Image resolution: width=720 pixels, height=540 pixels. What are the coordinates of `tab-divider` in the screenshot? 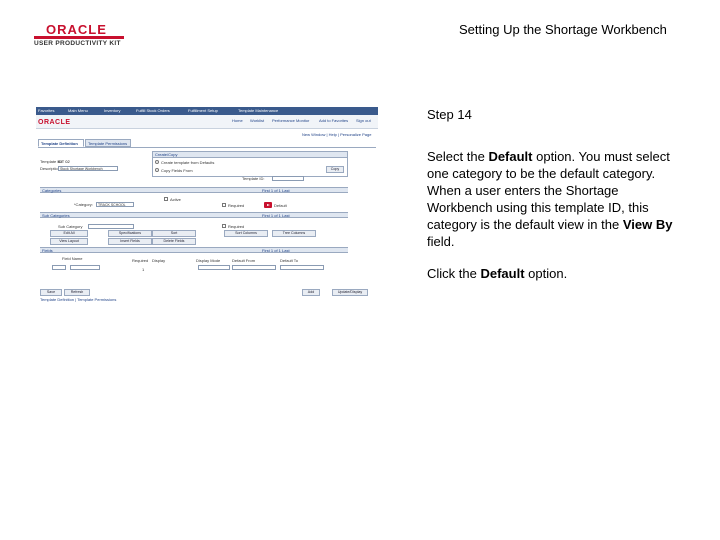 It's located at (207, 147).